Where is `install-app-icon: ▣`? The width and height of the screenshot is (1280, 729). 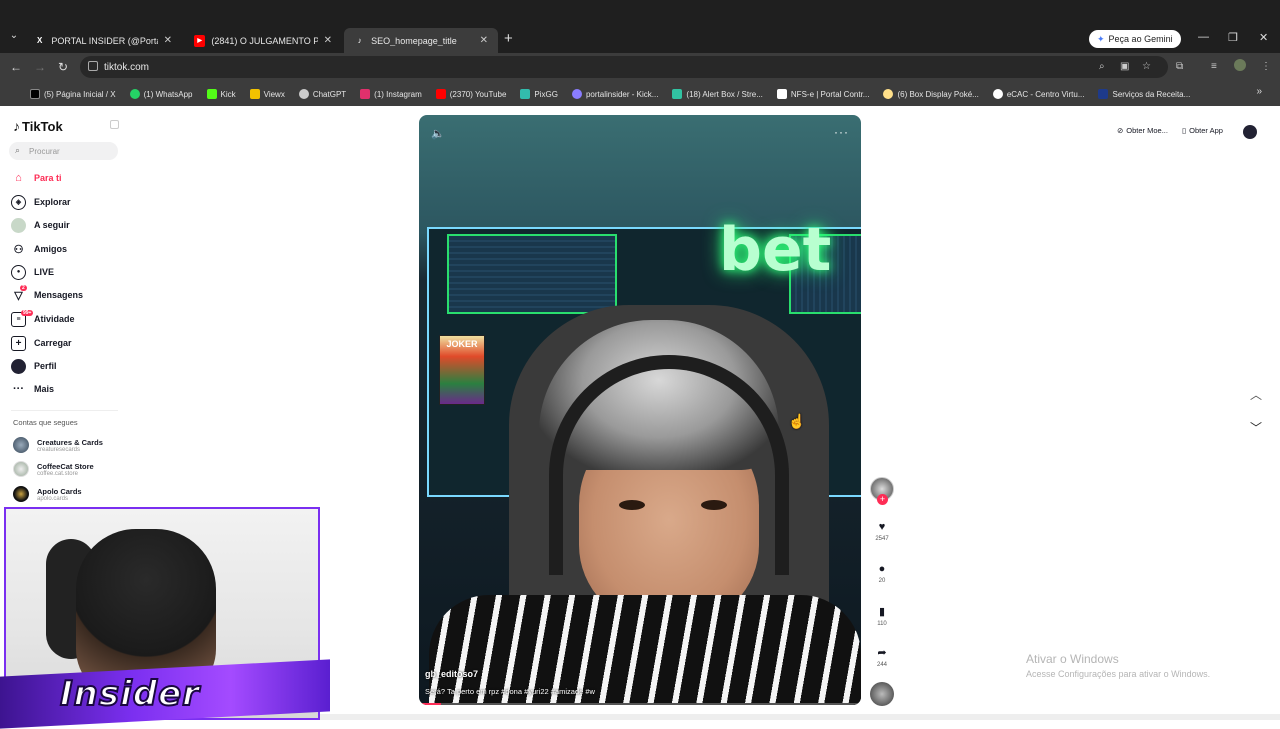 install-app-icon: ▣ is located at coordinates (1124, 66).